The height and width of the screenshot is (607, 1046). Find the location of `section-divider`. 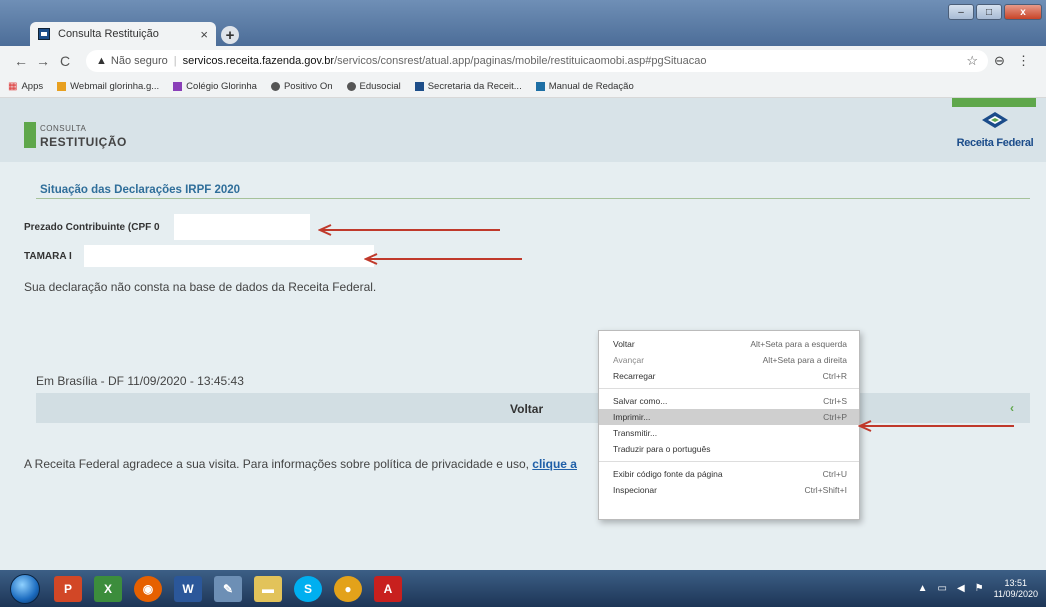

section-divider is located at coordinates (533, 198).